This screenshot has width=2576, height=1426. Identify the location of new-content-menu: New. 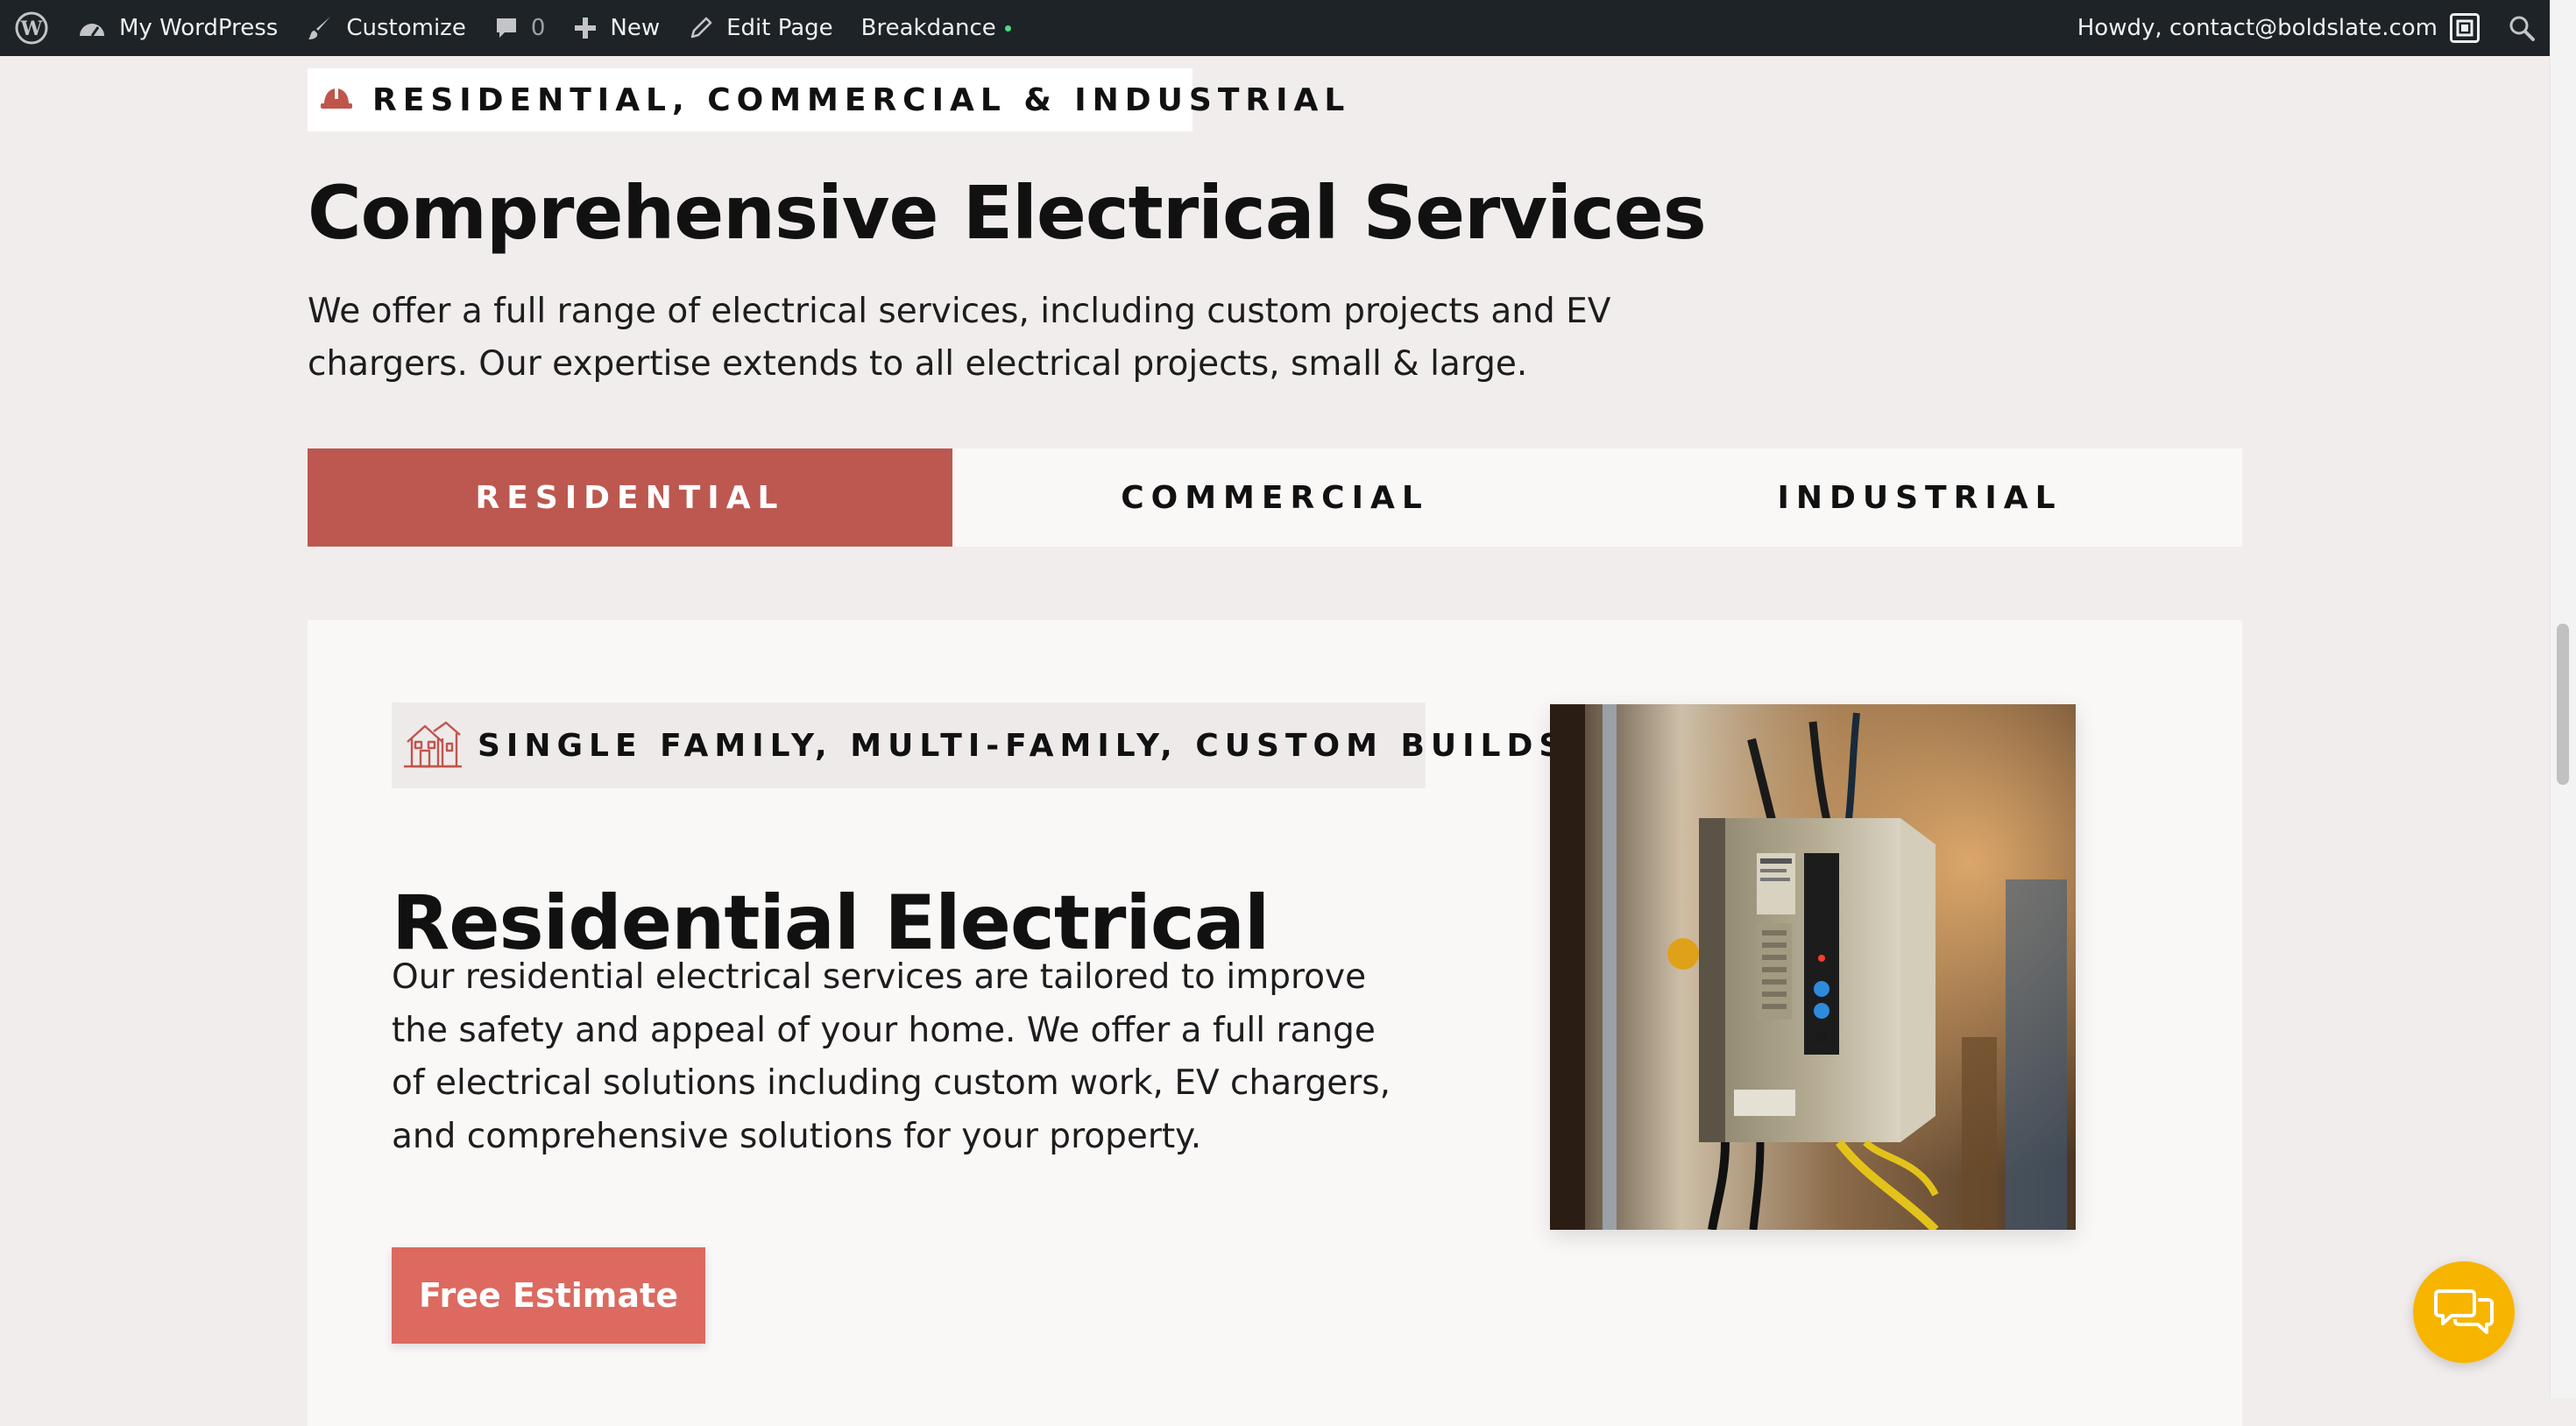
(616, 28).